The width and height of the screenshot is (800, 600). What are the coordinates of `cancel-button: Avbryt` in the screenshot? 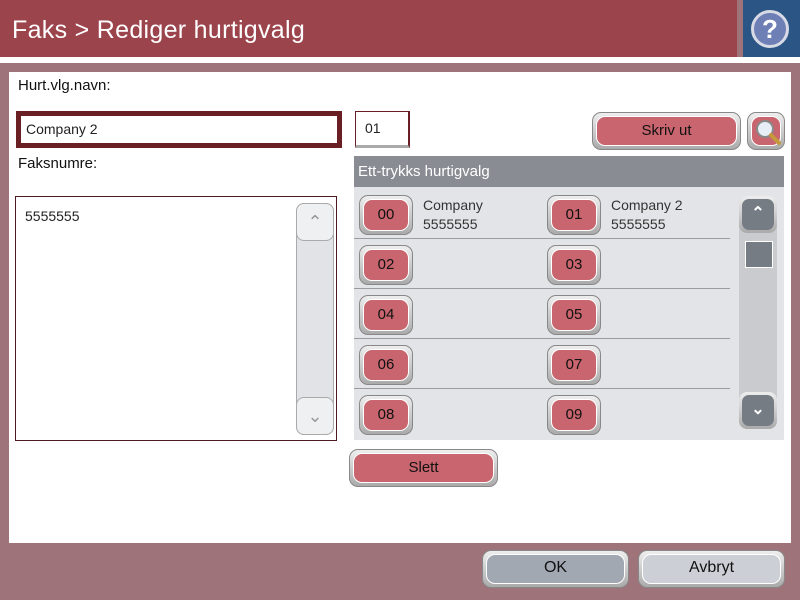 It's located at (711, 569).